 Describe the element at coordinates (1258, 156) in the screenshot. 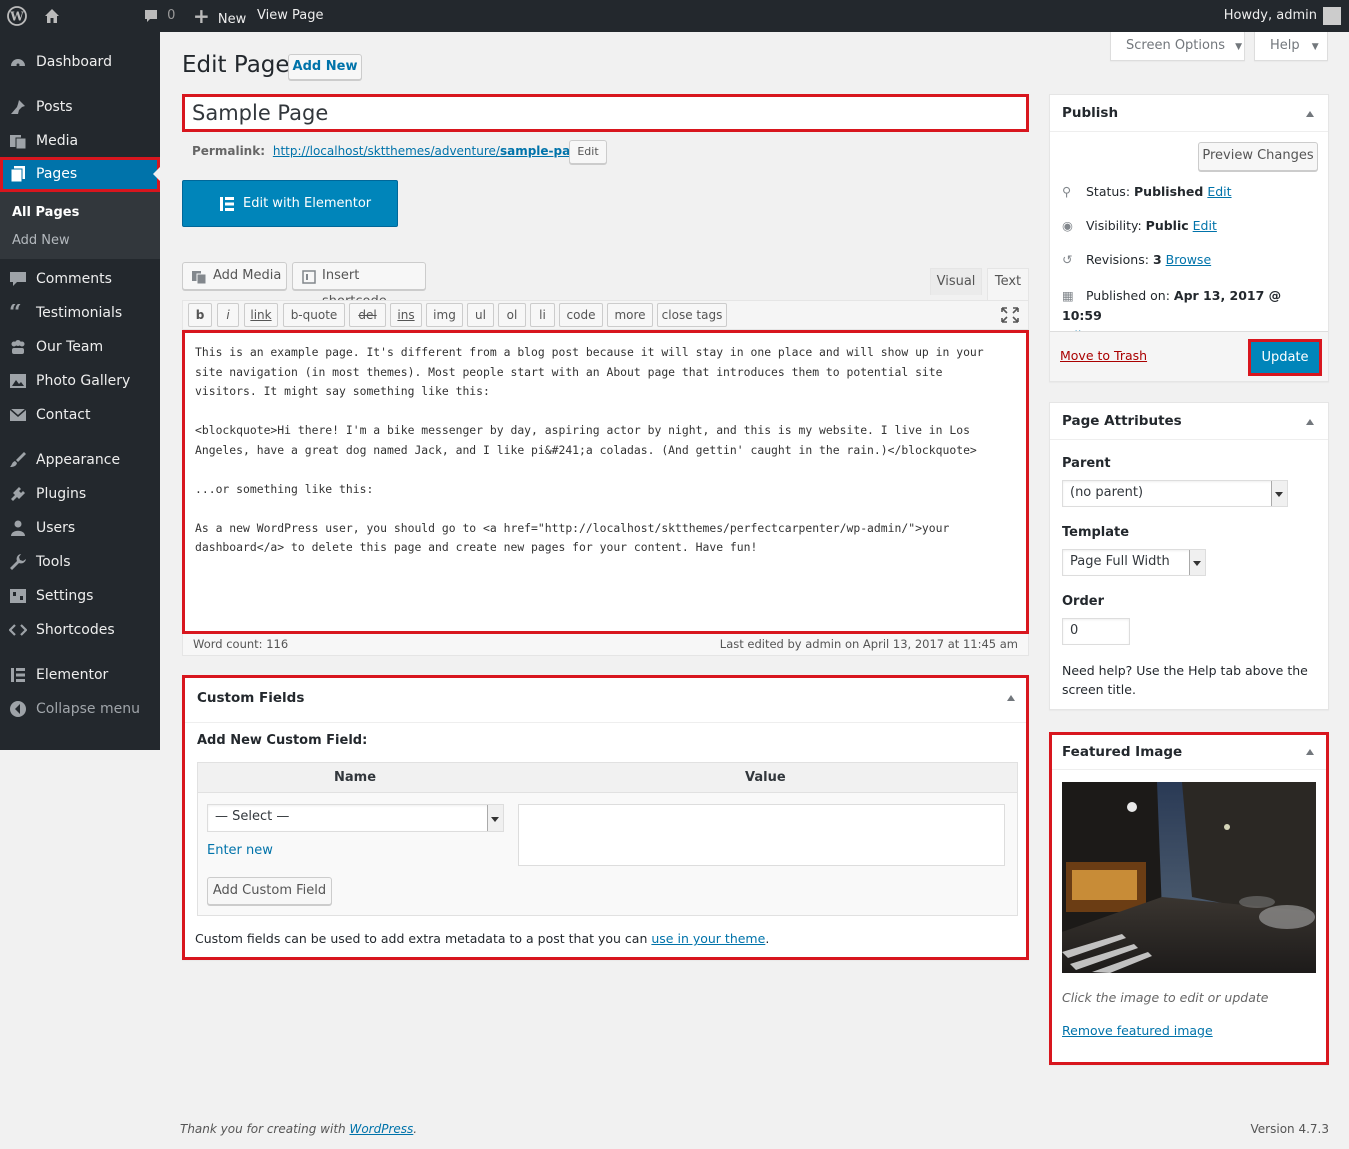

I see `preview-changes-button: Preview Changes` at that location.